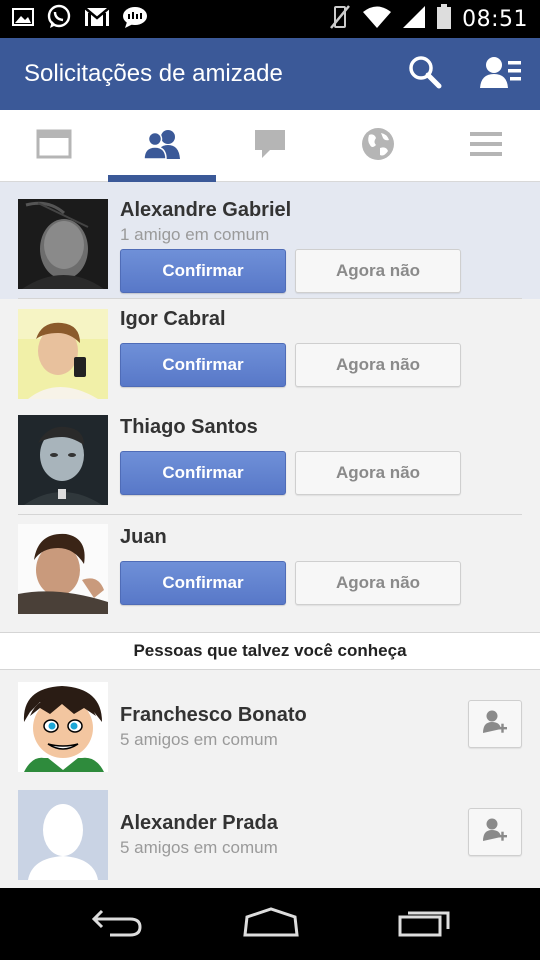 The width and height of the screenshot is (540, 960). I want to click on whatsapp-icon, so click(59, 19).